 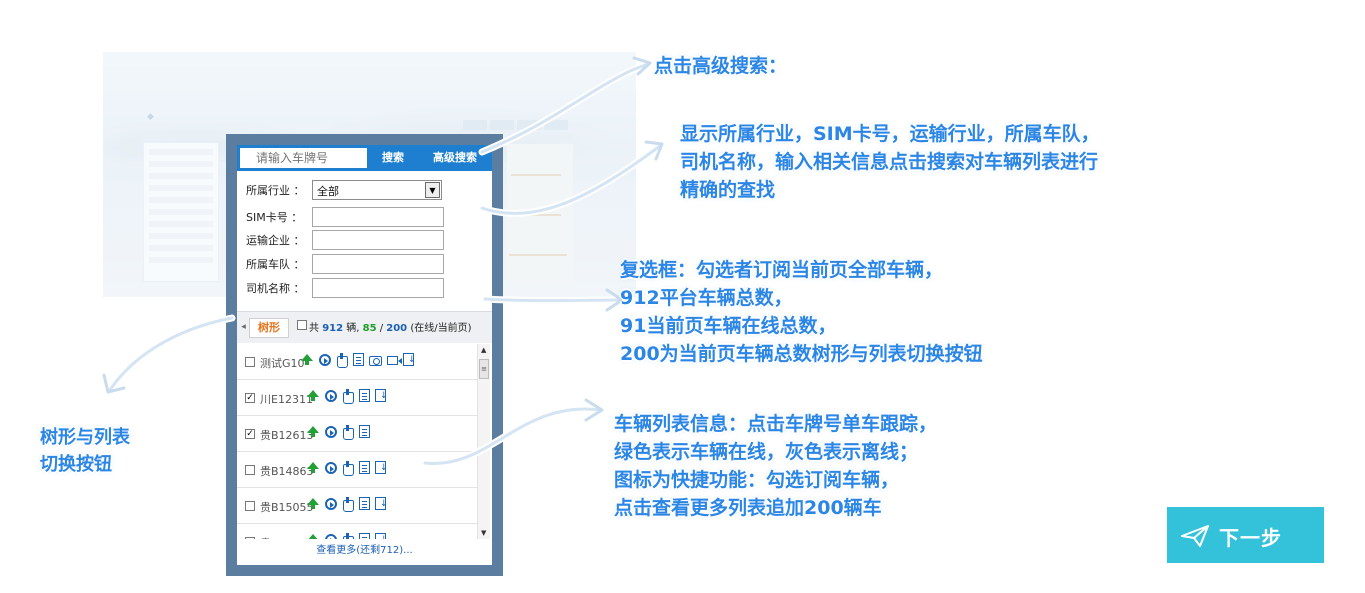 I want to click on annotation-list-line1: 车辆列表信息：点击车牌号单车跟踪，, so click(x=776, y=424).